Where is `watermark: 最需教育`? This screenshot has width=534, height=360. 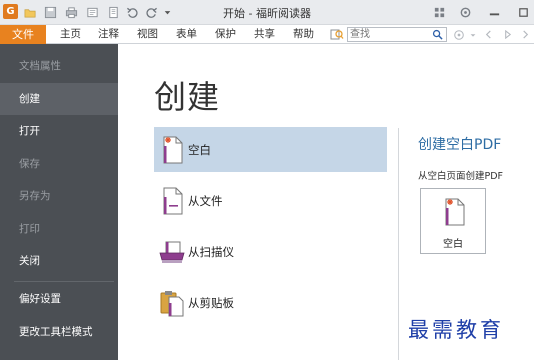 watermark: 最需教育 is located at coordinates (456, 330).